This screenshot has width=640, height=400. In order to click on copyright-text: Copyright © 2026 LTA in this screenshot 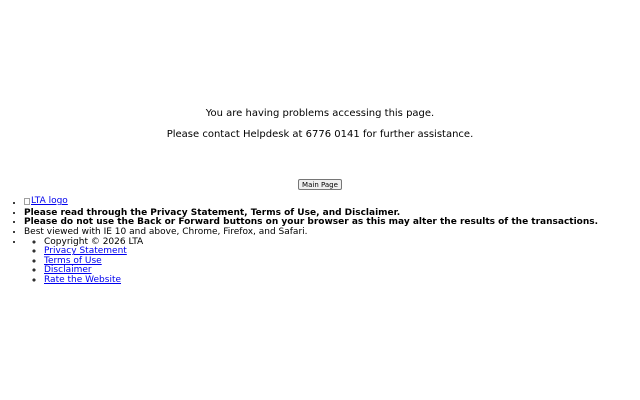, I will do `click(321, 242)`.